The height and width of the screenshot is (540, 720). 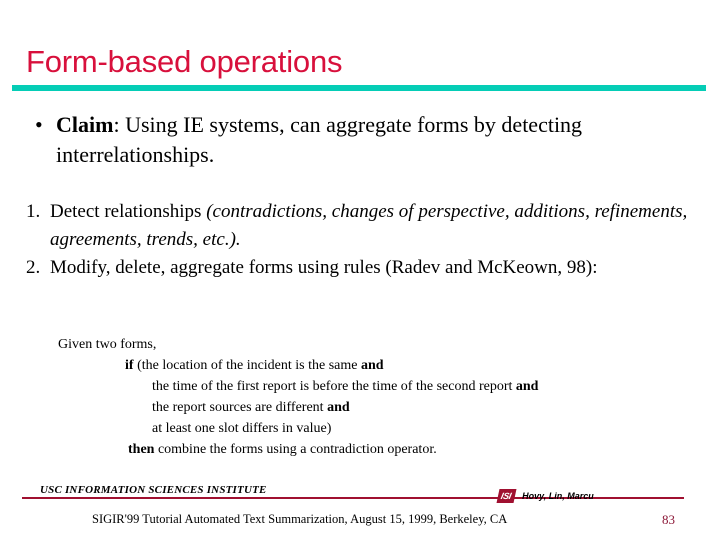 I want to click on pseudocode-line: Given two forms,, so click(x=368, y=344).